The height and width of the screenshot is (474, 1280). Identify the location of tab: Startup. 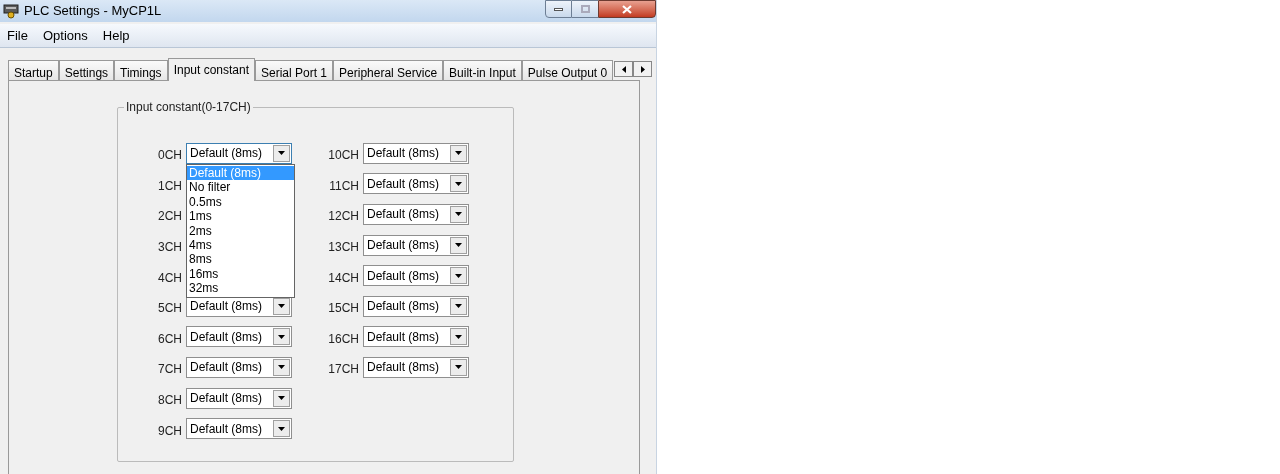
(33, 70).